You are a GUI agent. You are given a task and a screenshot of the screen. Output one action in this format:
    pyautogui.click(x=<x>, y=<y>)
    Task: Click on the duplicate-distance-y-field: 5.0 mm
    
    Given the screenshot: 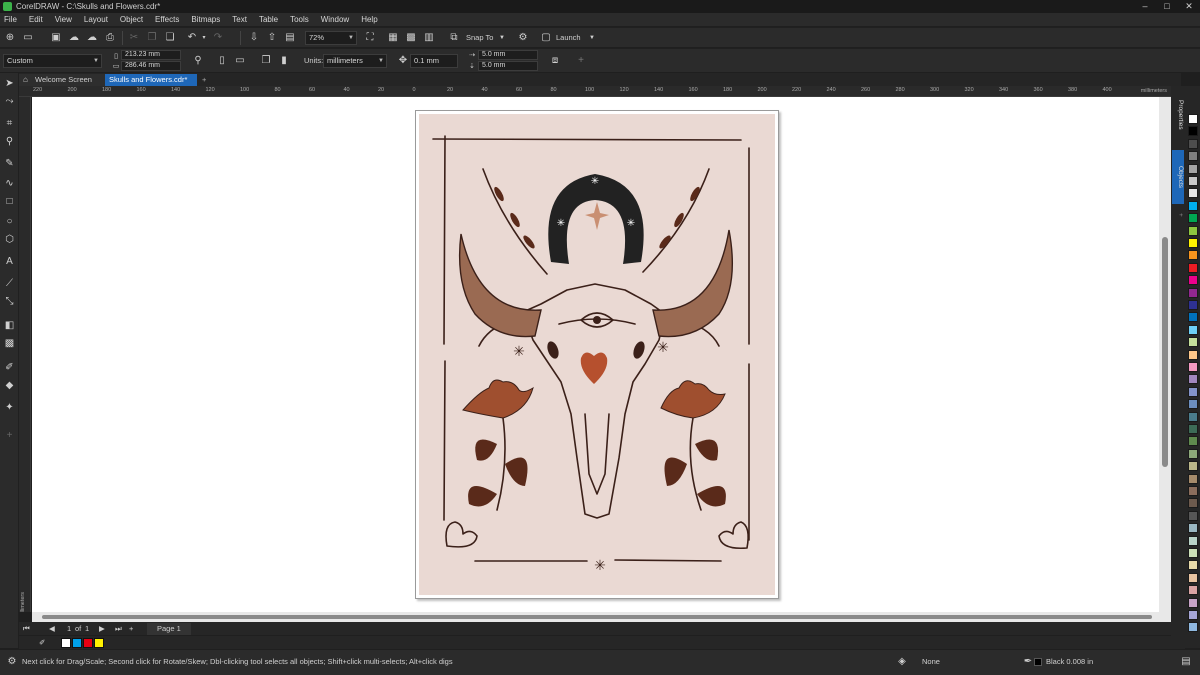 What is the action you would take?
    pyautogui.click(x=508, y=66)
    